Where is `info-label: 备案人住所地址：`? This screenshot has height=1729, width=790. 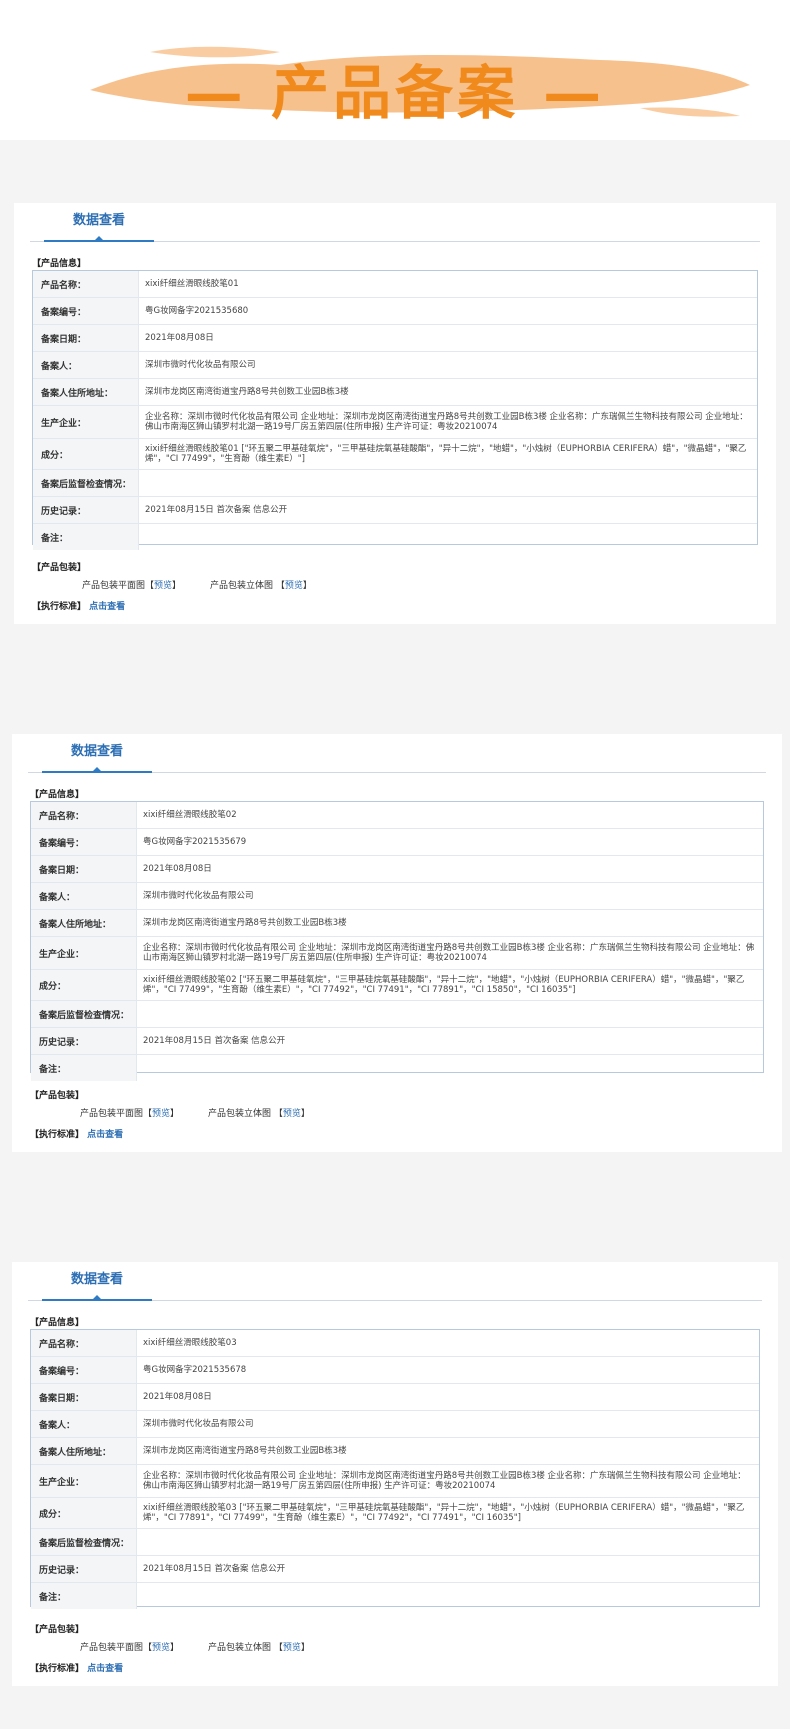
info-label: 备案人住所地址： is located at coordinates (86, 392).